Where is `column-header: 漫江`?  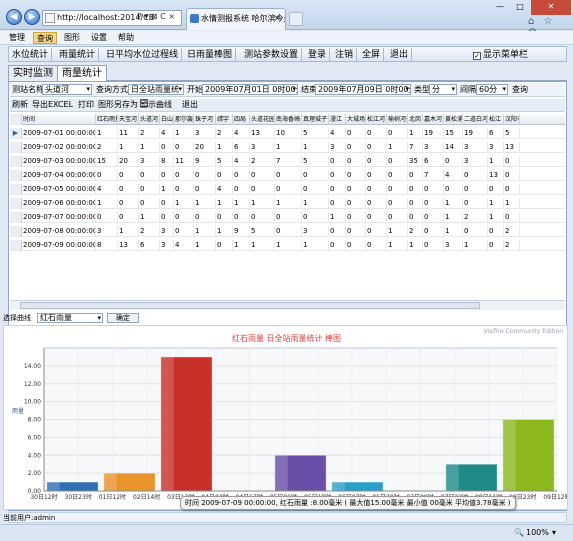 column-header: 漫江 is located at coordinates (337, 119).